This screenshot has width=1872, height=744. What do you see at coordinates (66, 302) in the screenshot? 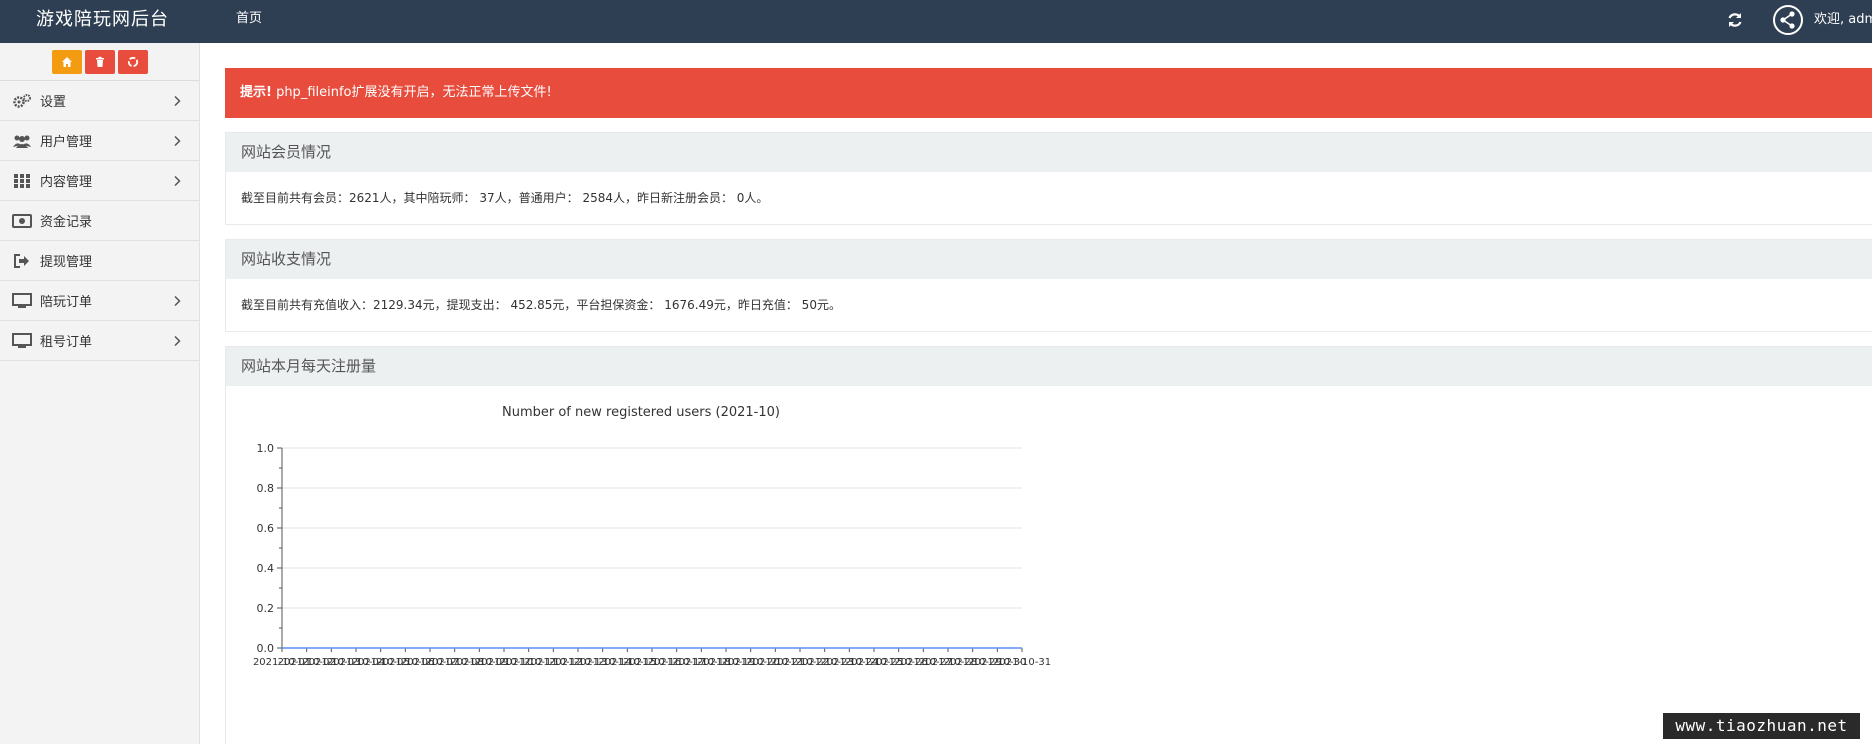
I see `sidebar-item-label: 陪玩订单` at bounding box center [66, 302].